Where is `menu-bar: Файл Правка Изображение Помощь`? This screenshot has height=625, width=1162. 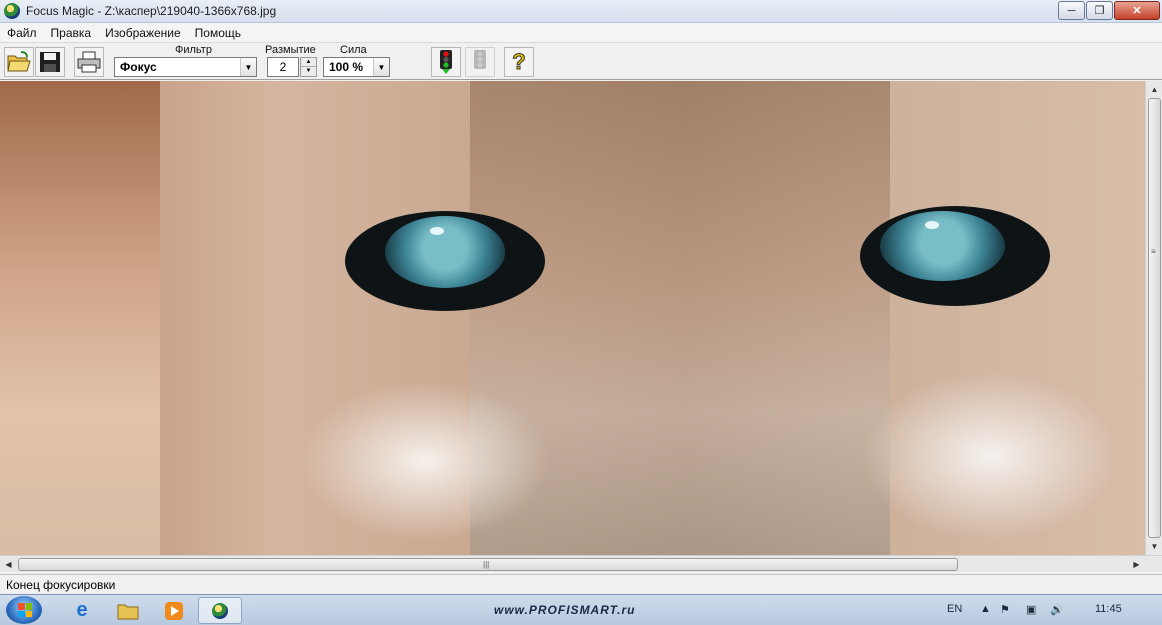 menu-bar: Файл Правка Изображение Помощь is located at coordinates (581, 33).